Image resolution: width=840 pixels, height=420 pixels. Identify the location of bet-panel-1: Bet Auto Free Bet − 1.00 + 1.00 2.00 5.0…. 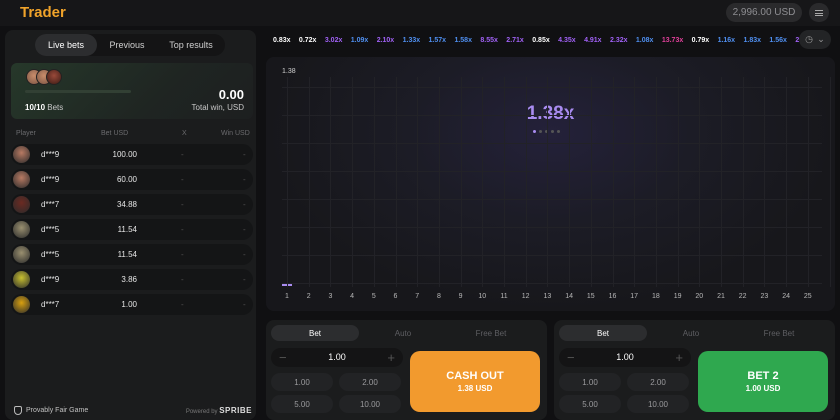
(406, 370).